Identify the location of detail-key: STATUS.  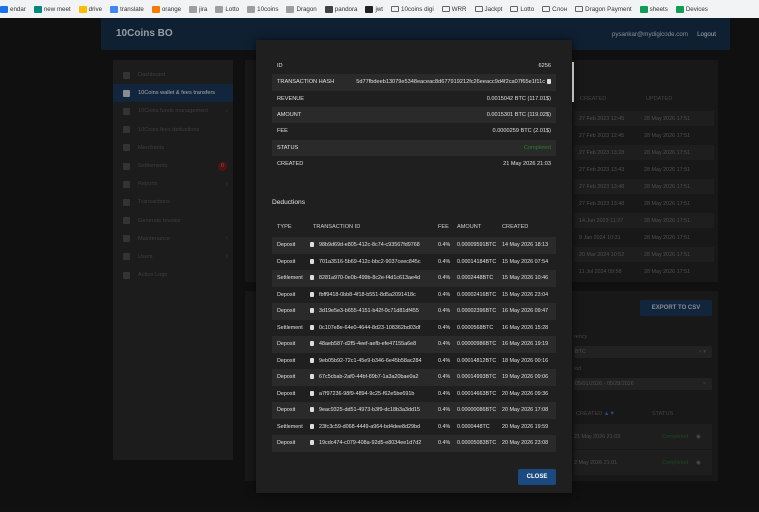
(288, 147).